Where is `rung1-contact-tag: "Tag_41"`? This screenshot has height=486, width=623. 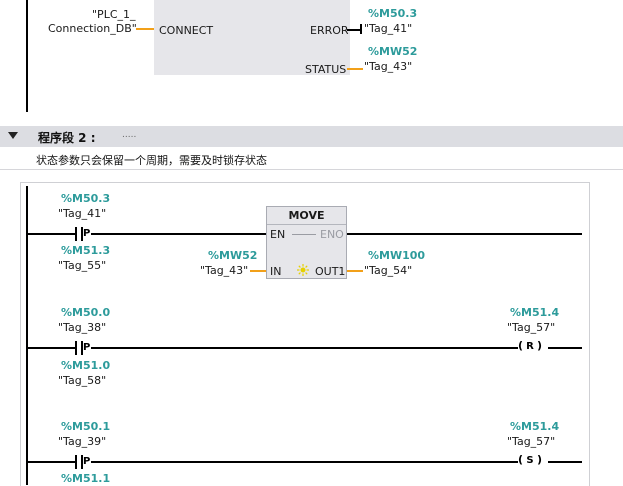
rung1-contact-tag: "Tag_41" is located at coordinates (82, 213).